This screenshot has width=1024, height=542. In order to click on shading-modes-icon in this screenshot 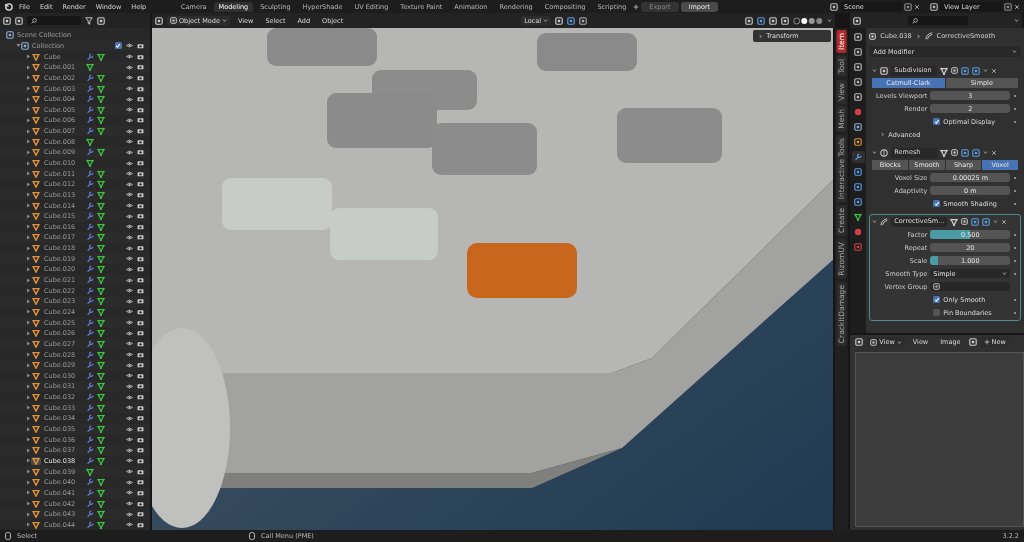, I will do `click(808, 20)`.